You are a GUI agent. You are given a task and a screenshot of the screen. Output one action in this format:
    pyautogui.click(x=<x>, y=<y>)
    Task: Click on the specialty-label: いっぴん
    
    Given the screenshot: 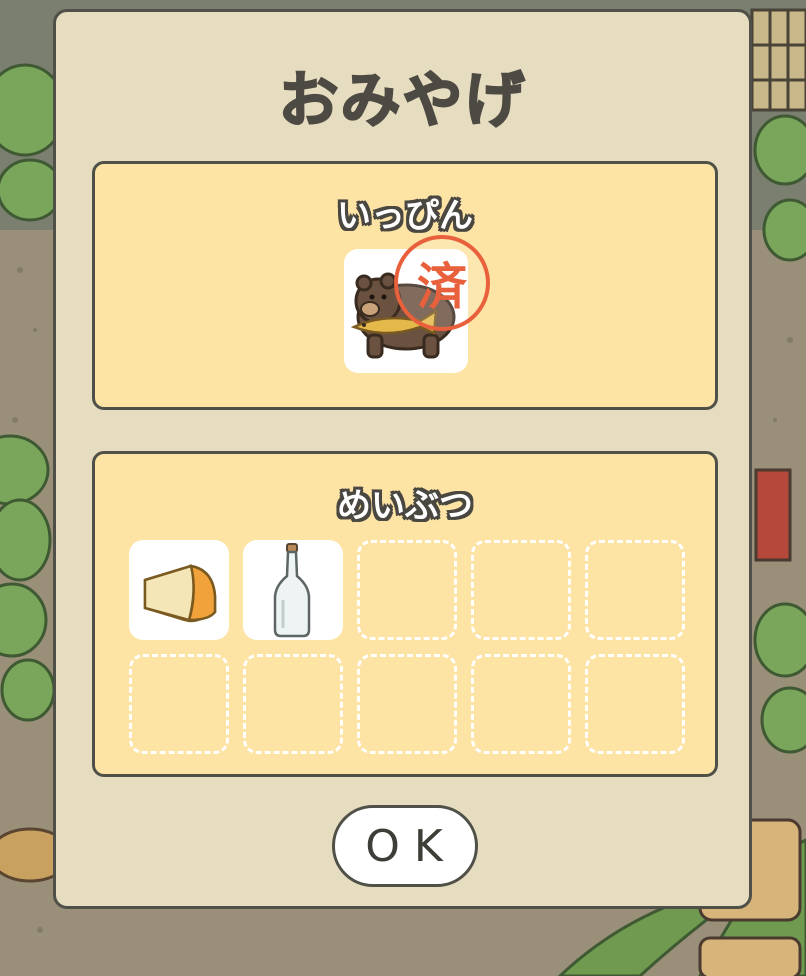 What is the action you would take?
    pyautogui.click(x=405, y=216)
    